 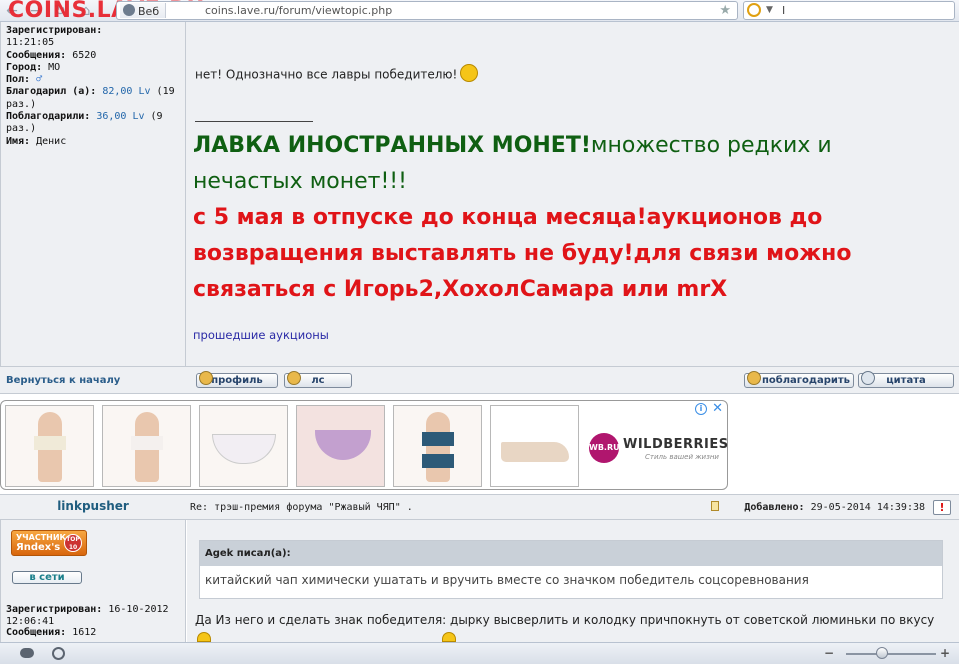 What do you see at coordinates (58, 653) in the screenshot?
I see `speedometer-icon` at bounding box center [58, 653].